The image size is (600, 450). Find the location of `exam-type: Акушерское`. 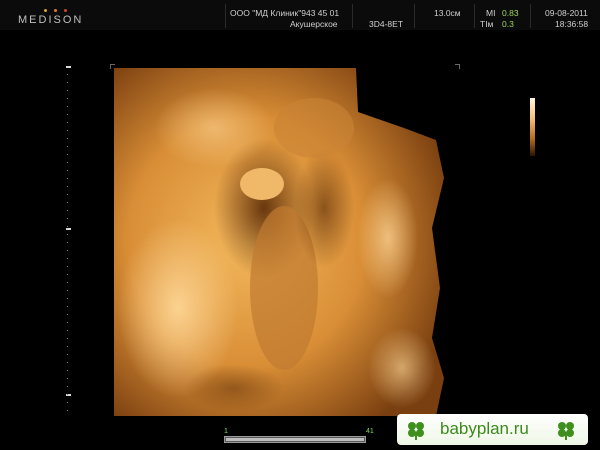

exam-type: Акушерское is located at coordinates (314, 24).